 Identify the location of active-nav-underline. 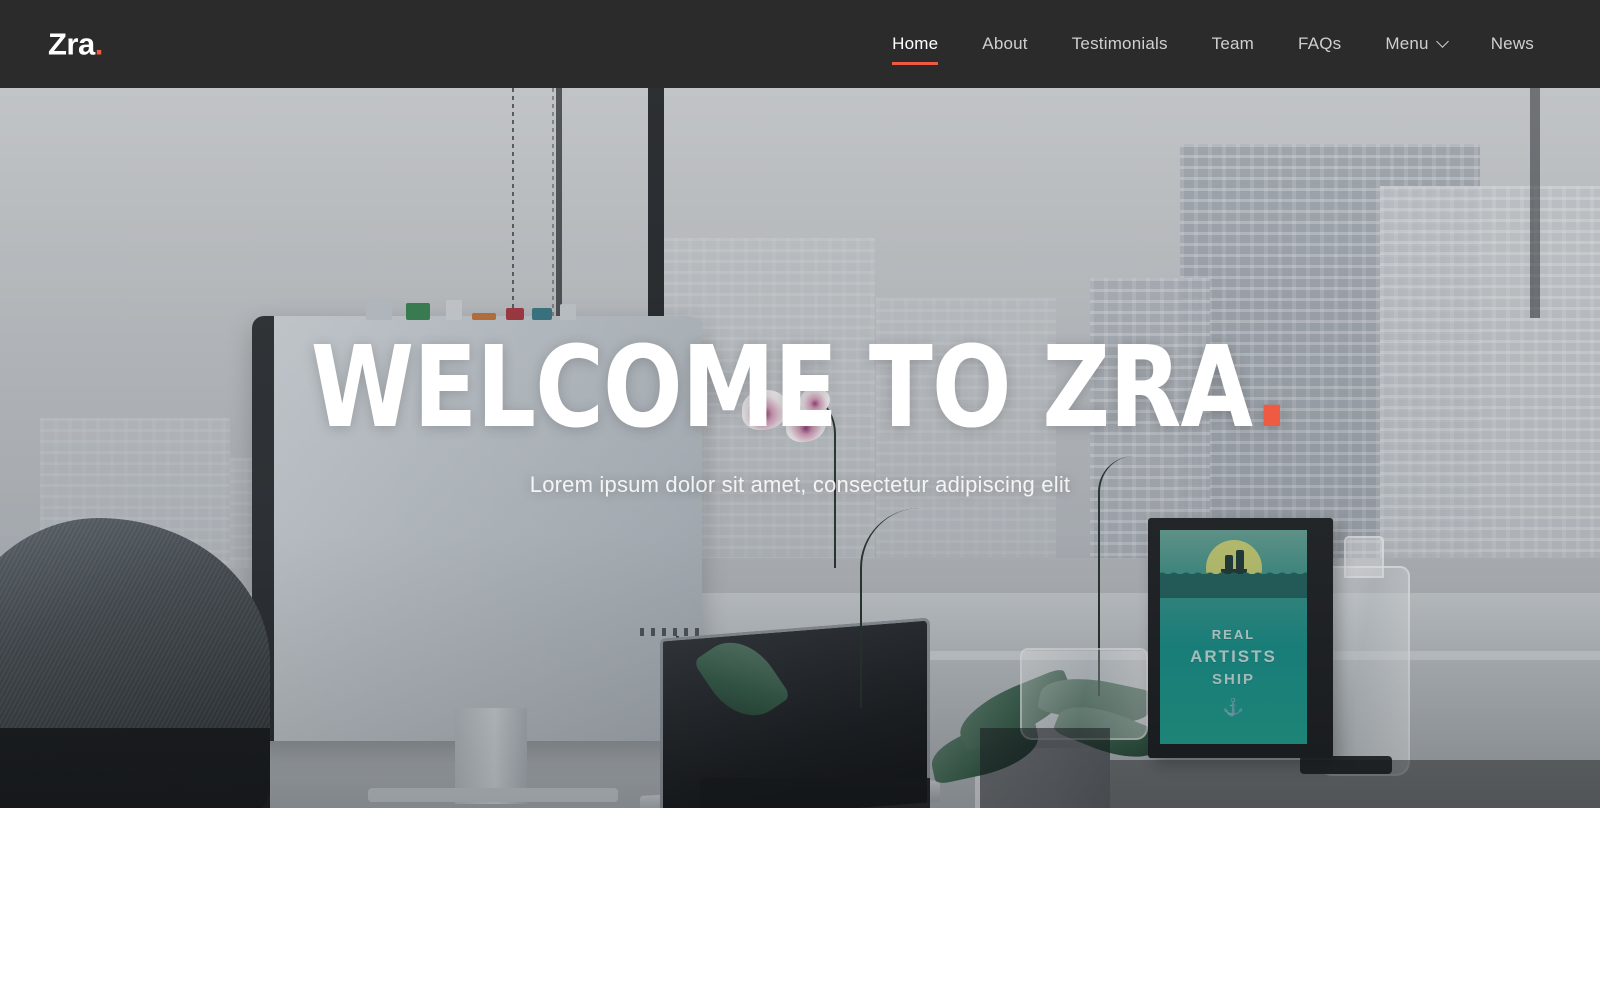
(915, 63).